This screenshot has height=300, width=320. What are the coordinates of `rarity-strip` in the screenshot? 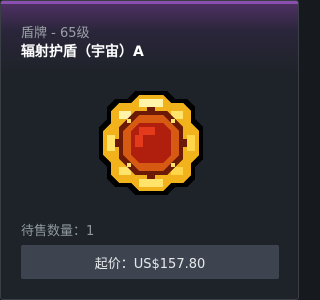 It's located at (149, 2).